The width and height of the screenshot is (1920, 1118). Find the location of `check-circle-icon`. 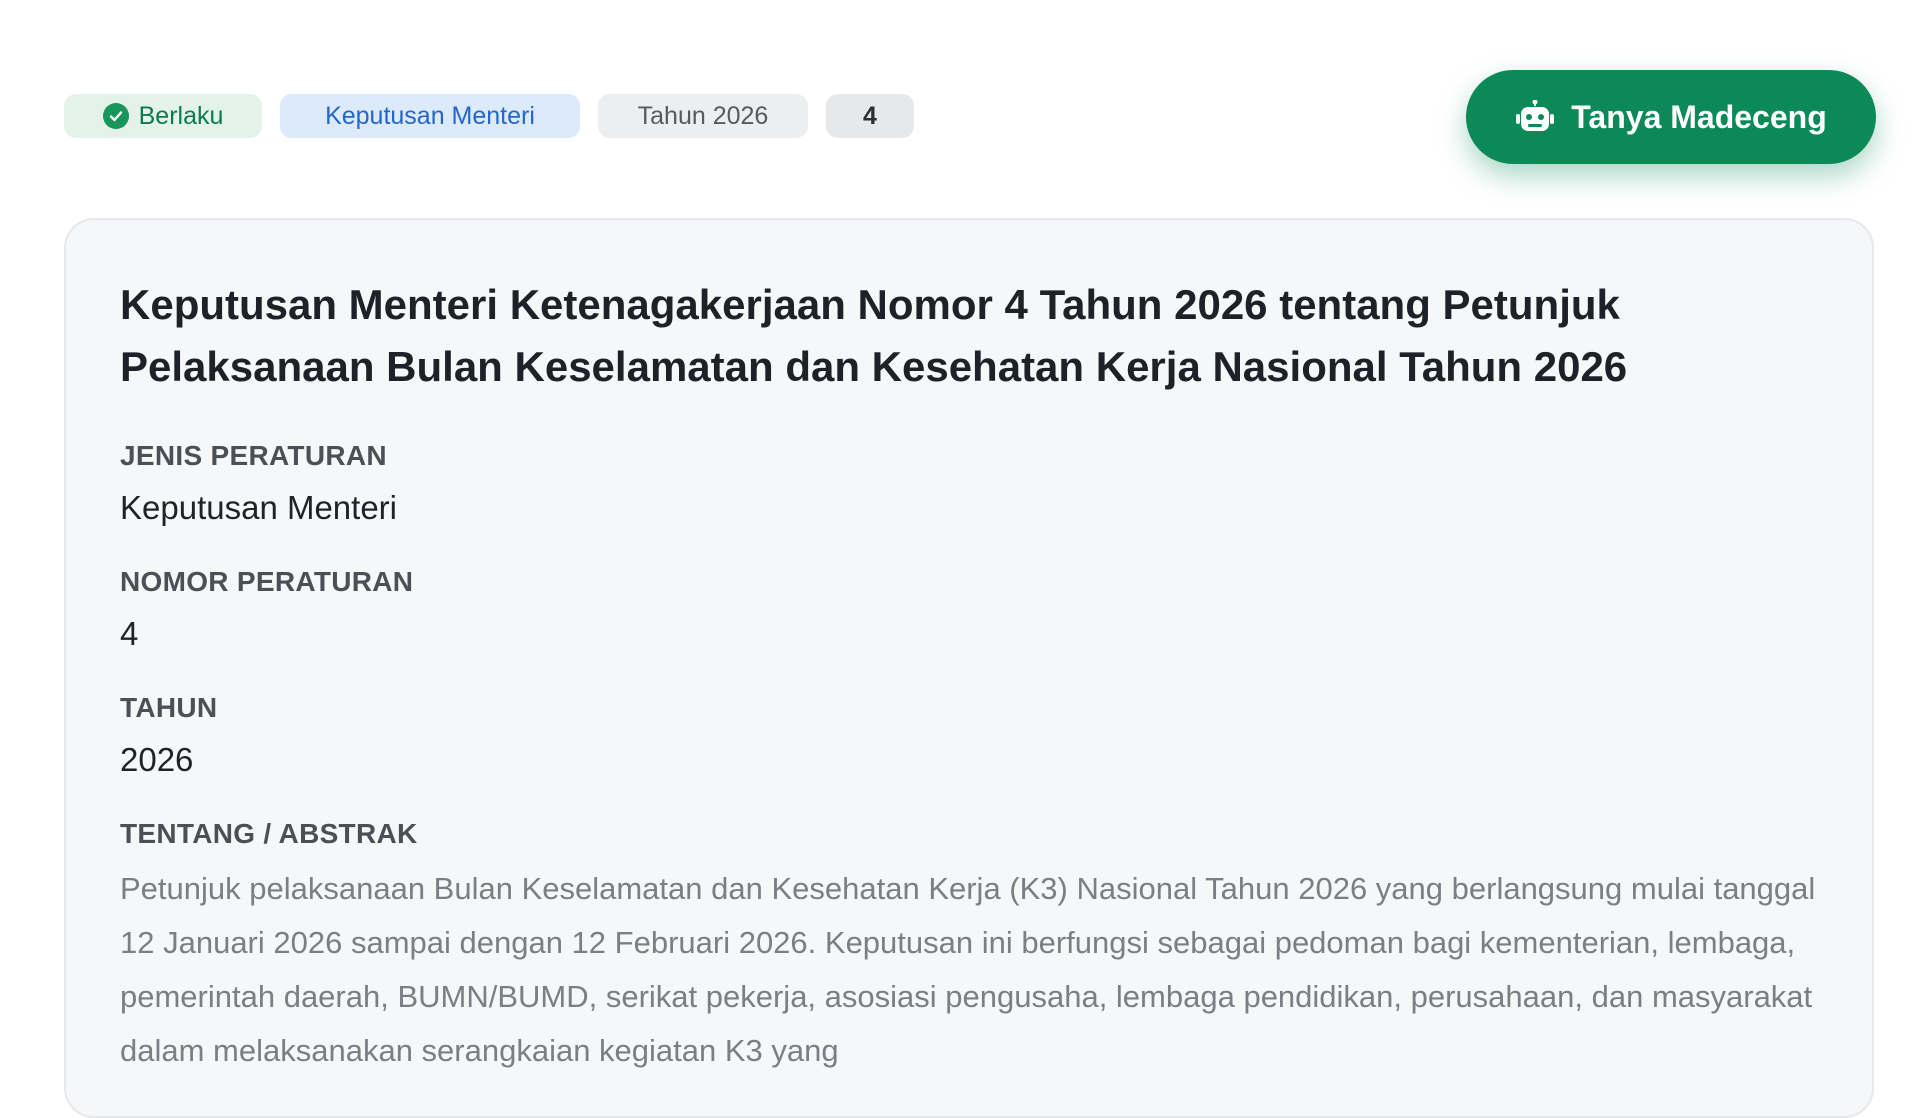

check-circle-icon is located at coordinates (115, 116).